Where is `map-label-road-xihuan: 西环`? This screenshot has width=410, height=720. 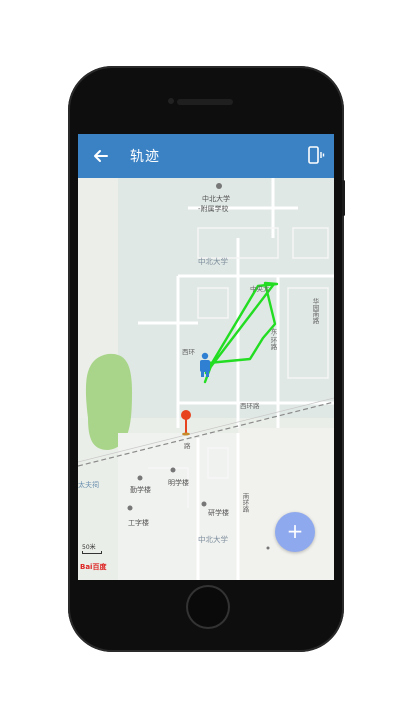
map-label-road-xihuan: 西环 is located at coordinates (188, 352).